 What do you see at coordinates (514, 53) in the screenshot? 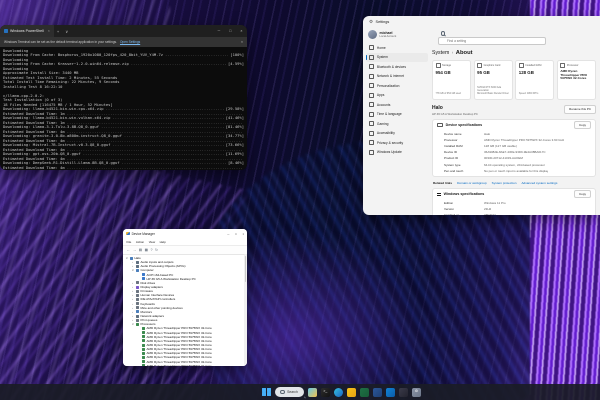
I see `breadcrumb: System › About` at bounding box center [514, 53].